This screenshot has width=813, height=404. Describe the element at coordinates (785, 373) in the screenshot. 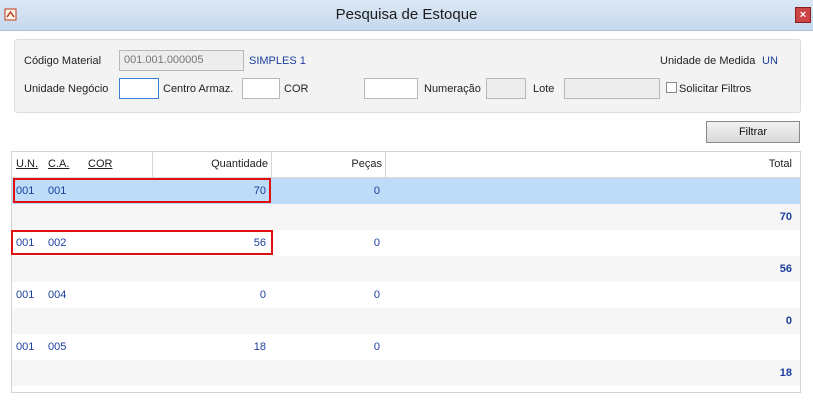

I see `cell-total: 18` at that location.